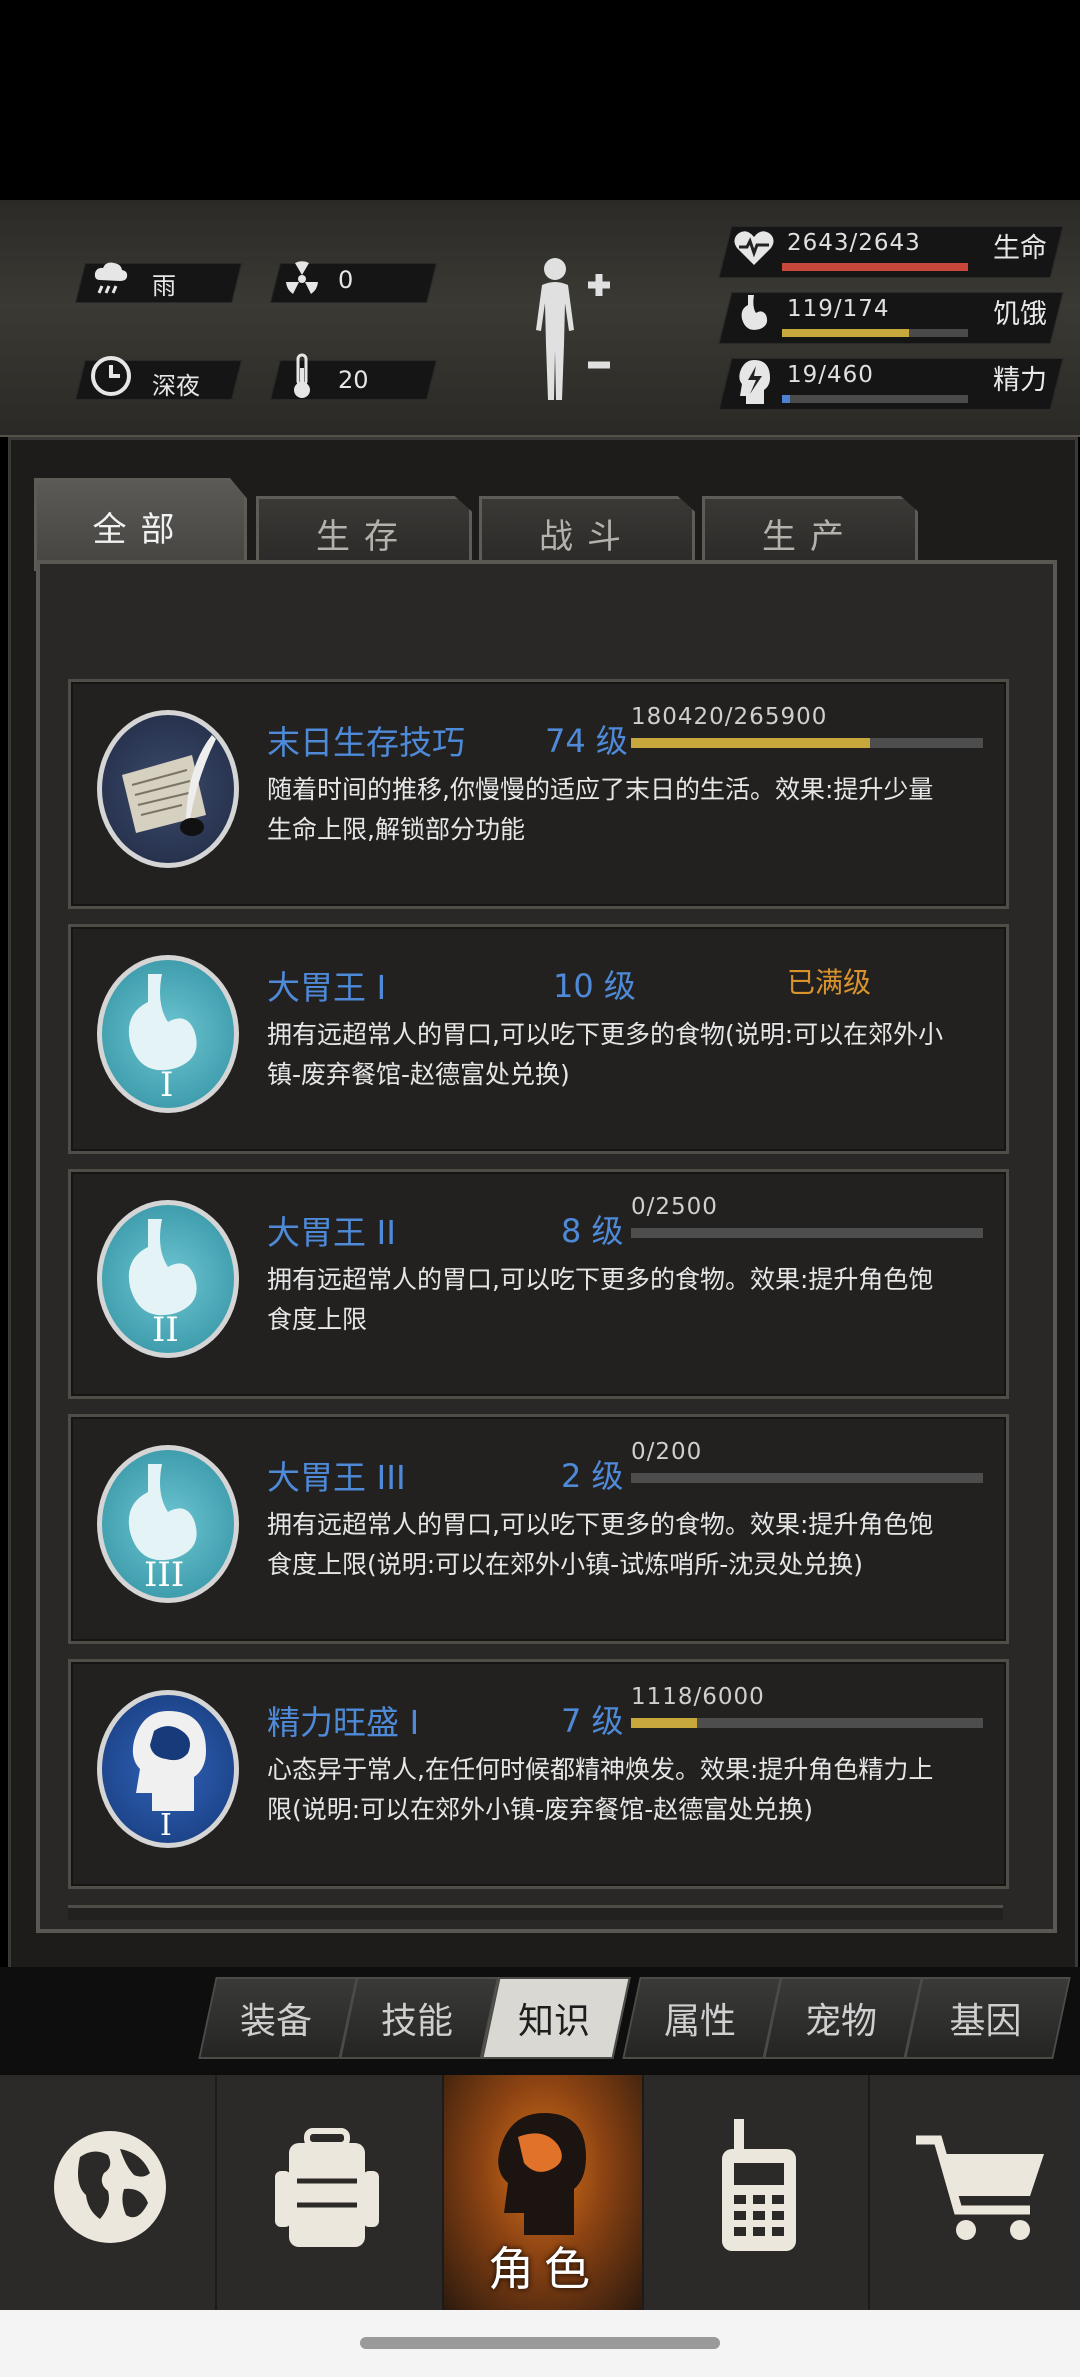  I want to click on scroll-quill-icon, so click(168, 789).